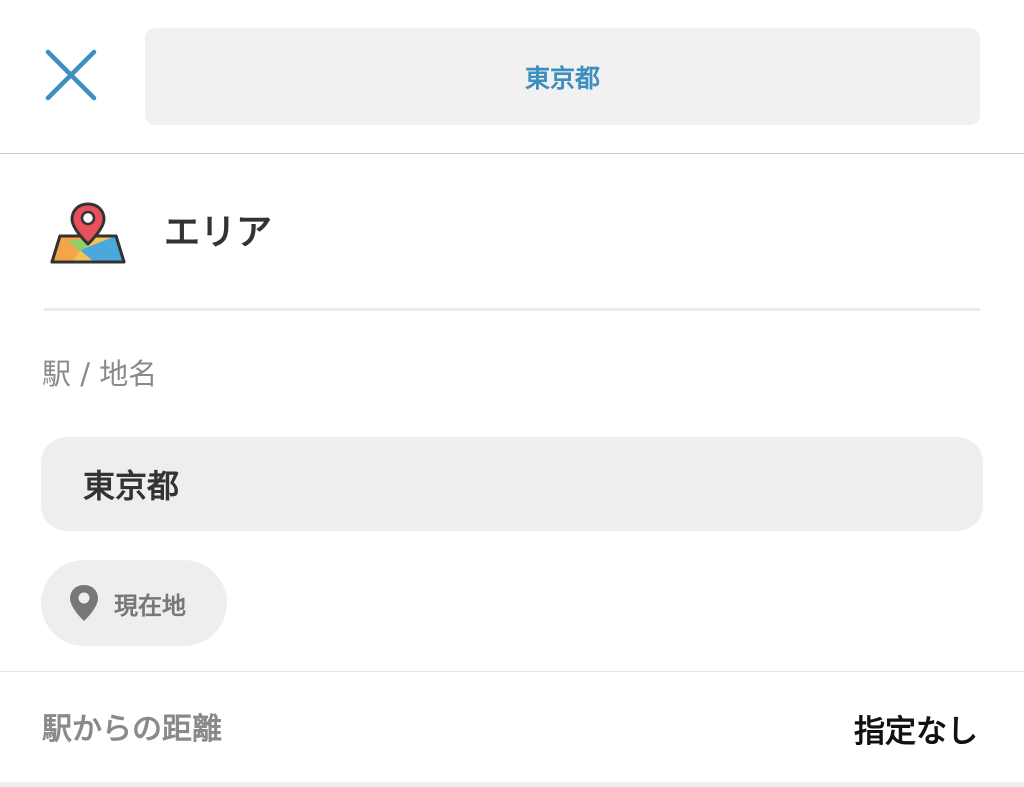 This screenshot has height=787, width=1024. I want to click on close-button, so click(71, 75).